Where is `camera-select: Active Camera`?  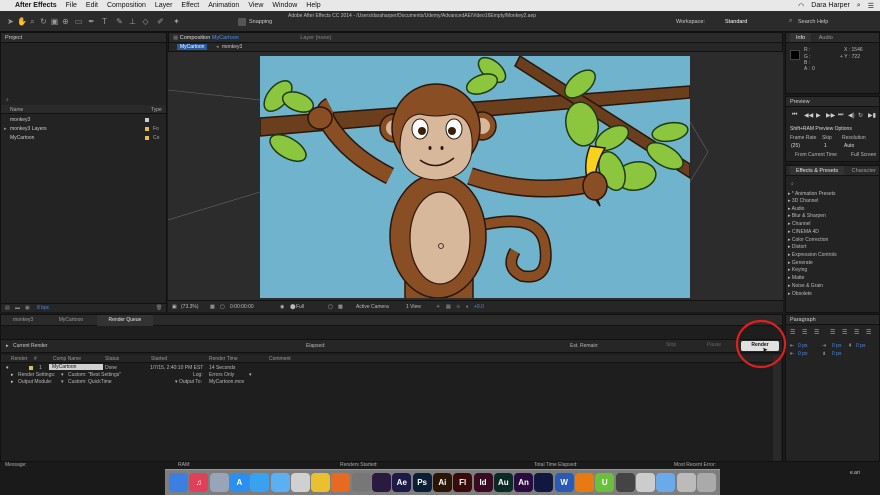 camera-select: Active Camera is located at coordinates (372, 307).